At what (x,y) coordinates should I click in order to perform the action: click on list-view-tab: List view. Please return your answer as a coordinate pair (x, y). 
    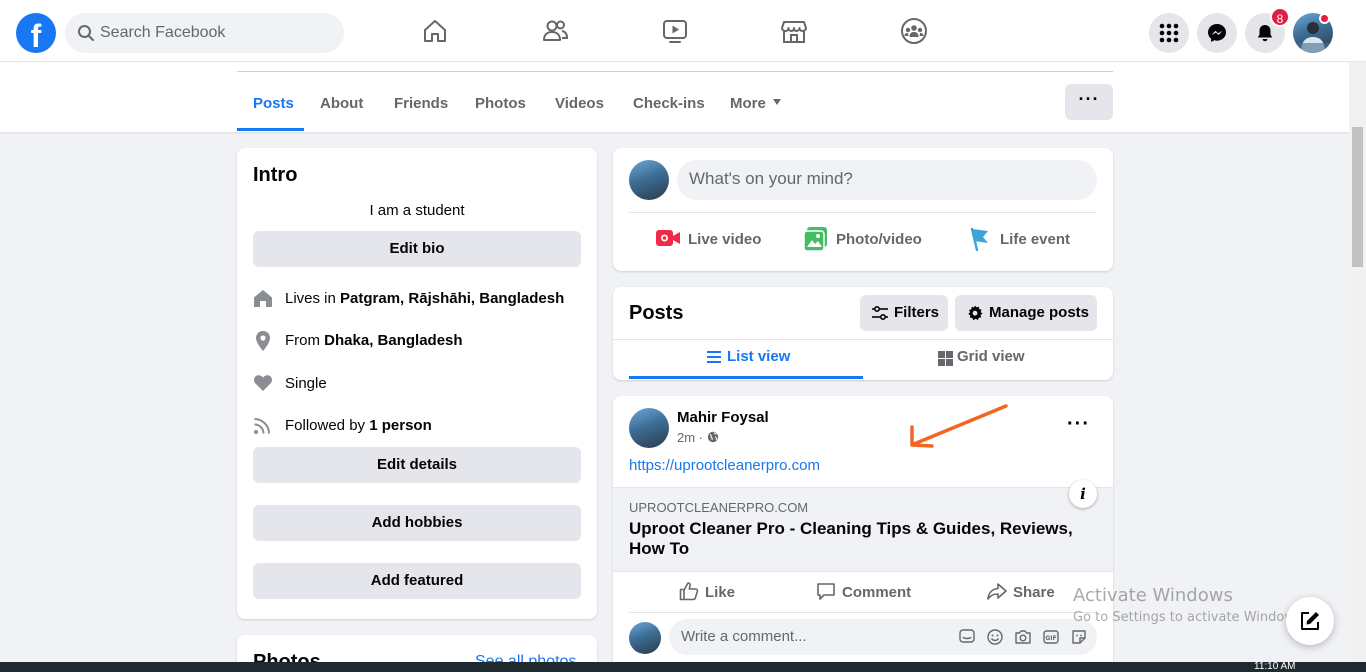
    Looking at the image, I should click on (746, 367).